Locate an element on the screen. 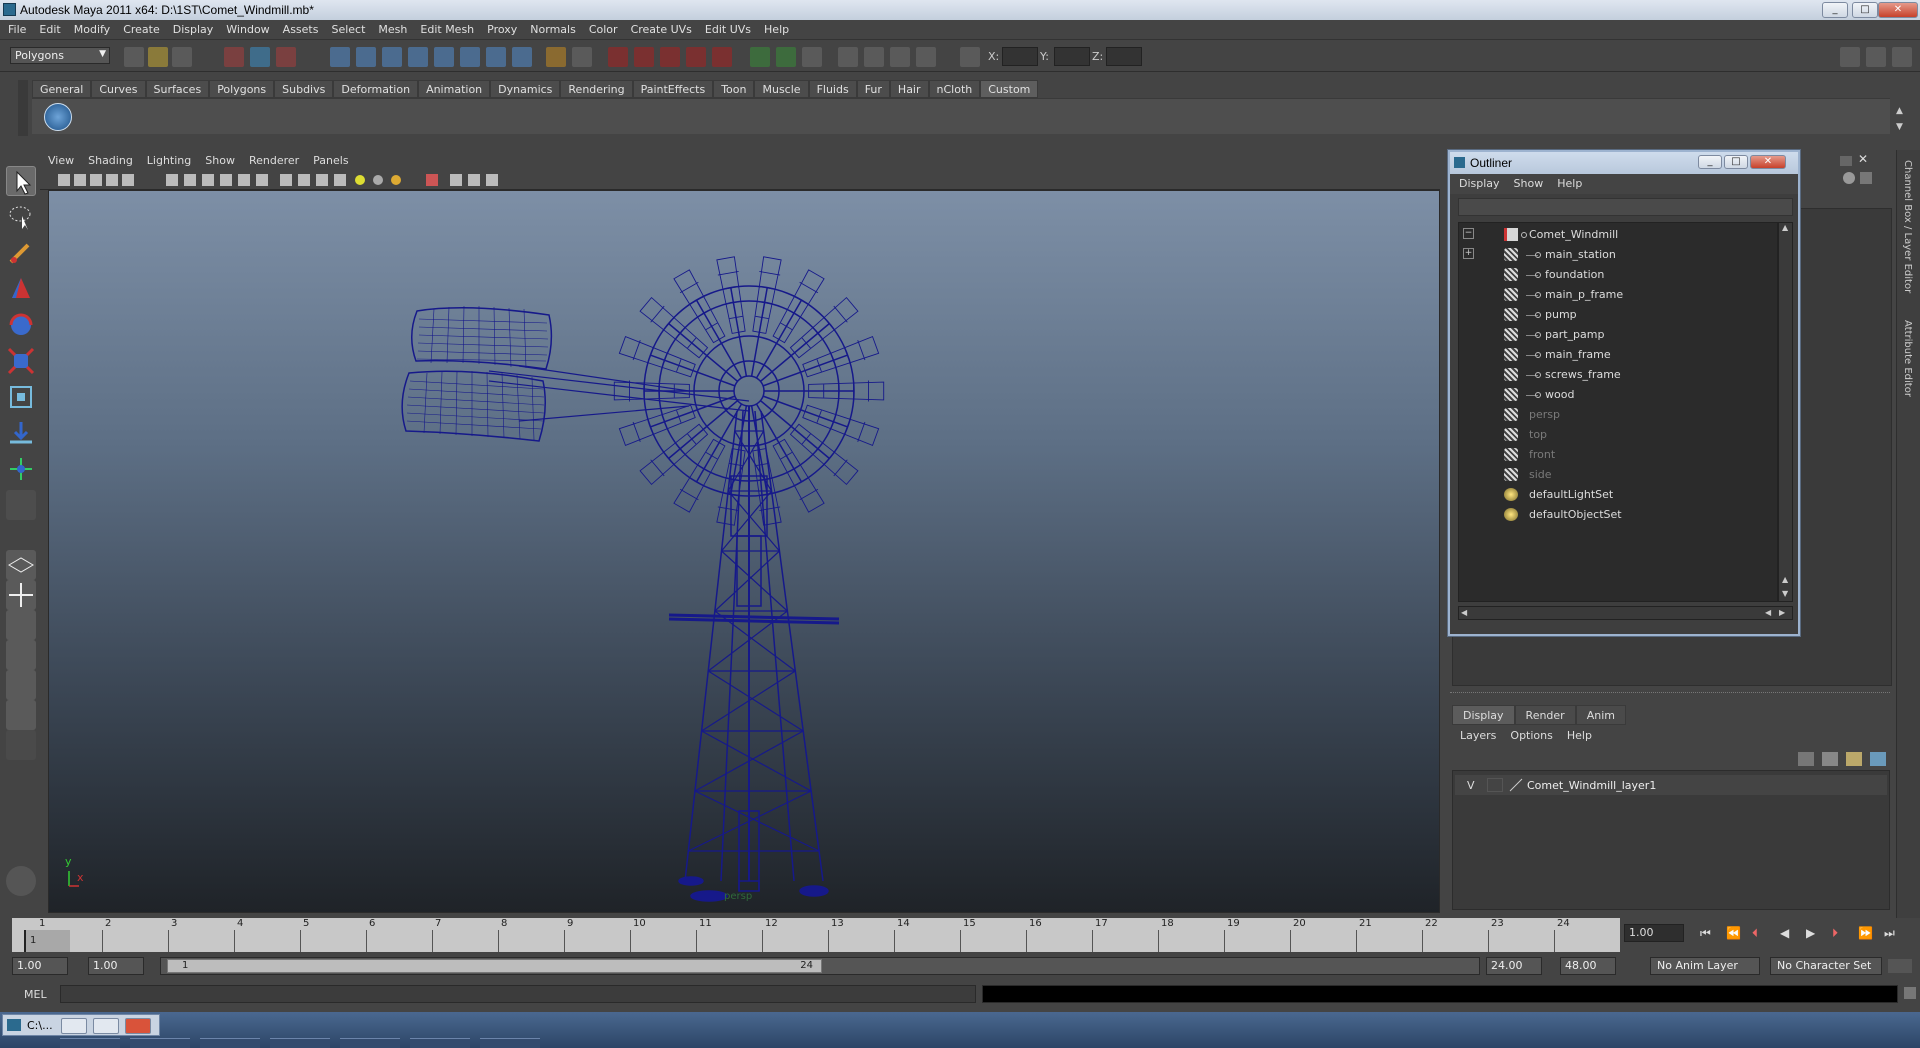 Image resolution: width=1920 pixels, height=1048 pixels. current-time-marker: 1 is located at coordinates (47, 941).